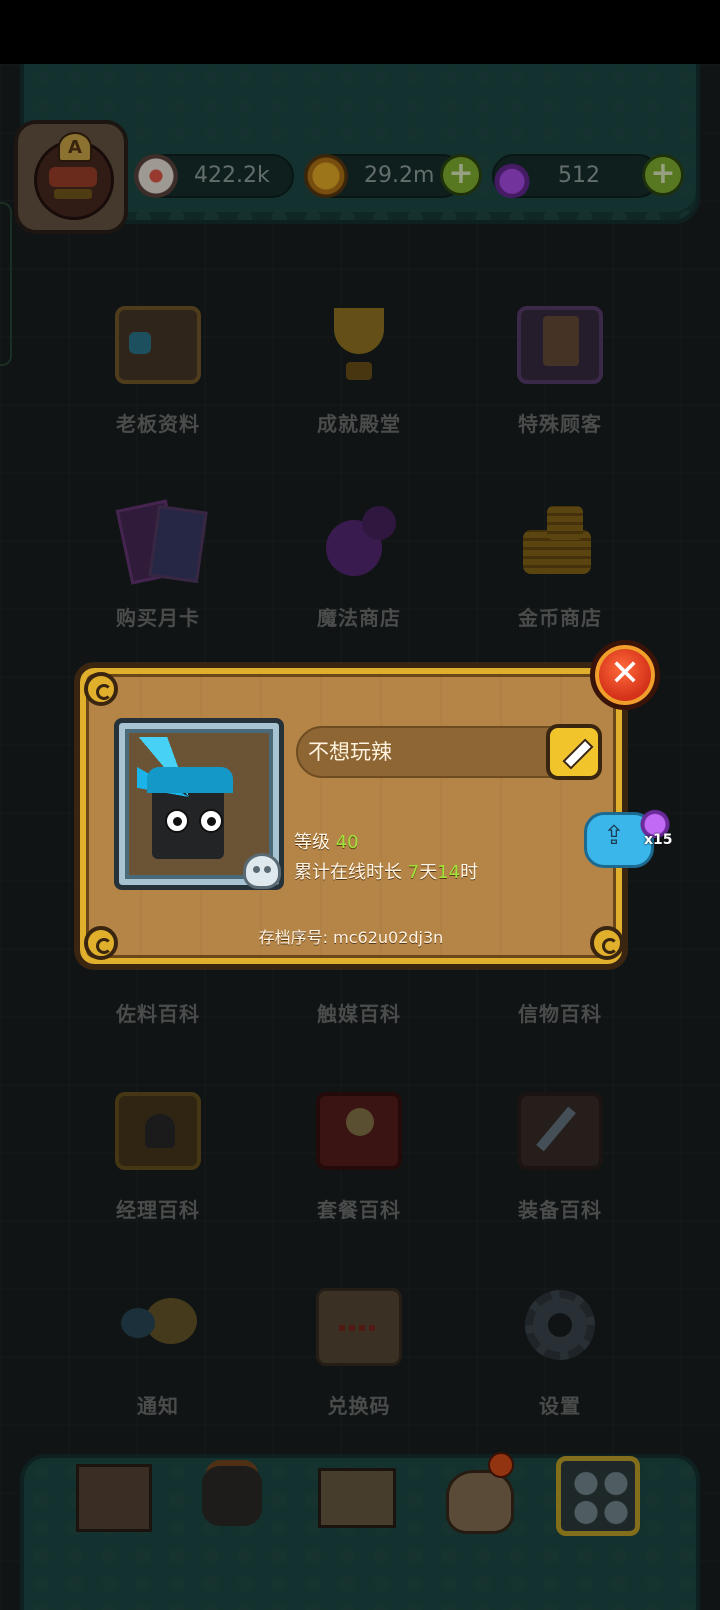 This screenshot has width=720, height=1610. I want to click on menu-manager-wiki: 经理百科, so click(158, 1157).